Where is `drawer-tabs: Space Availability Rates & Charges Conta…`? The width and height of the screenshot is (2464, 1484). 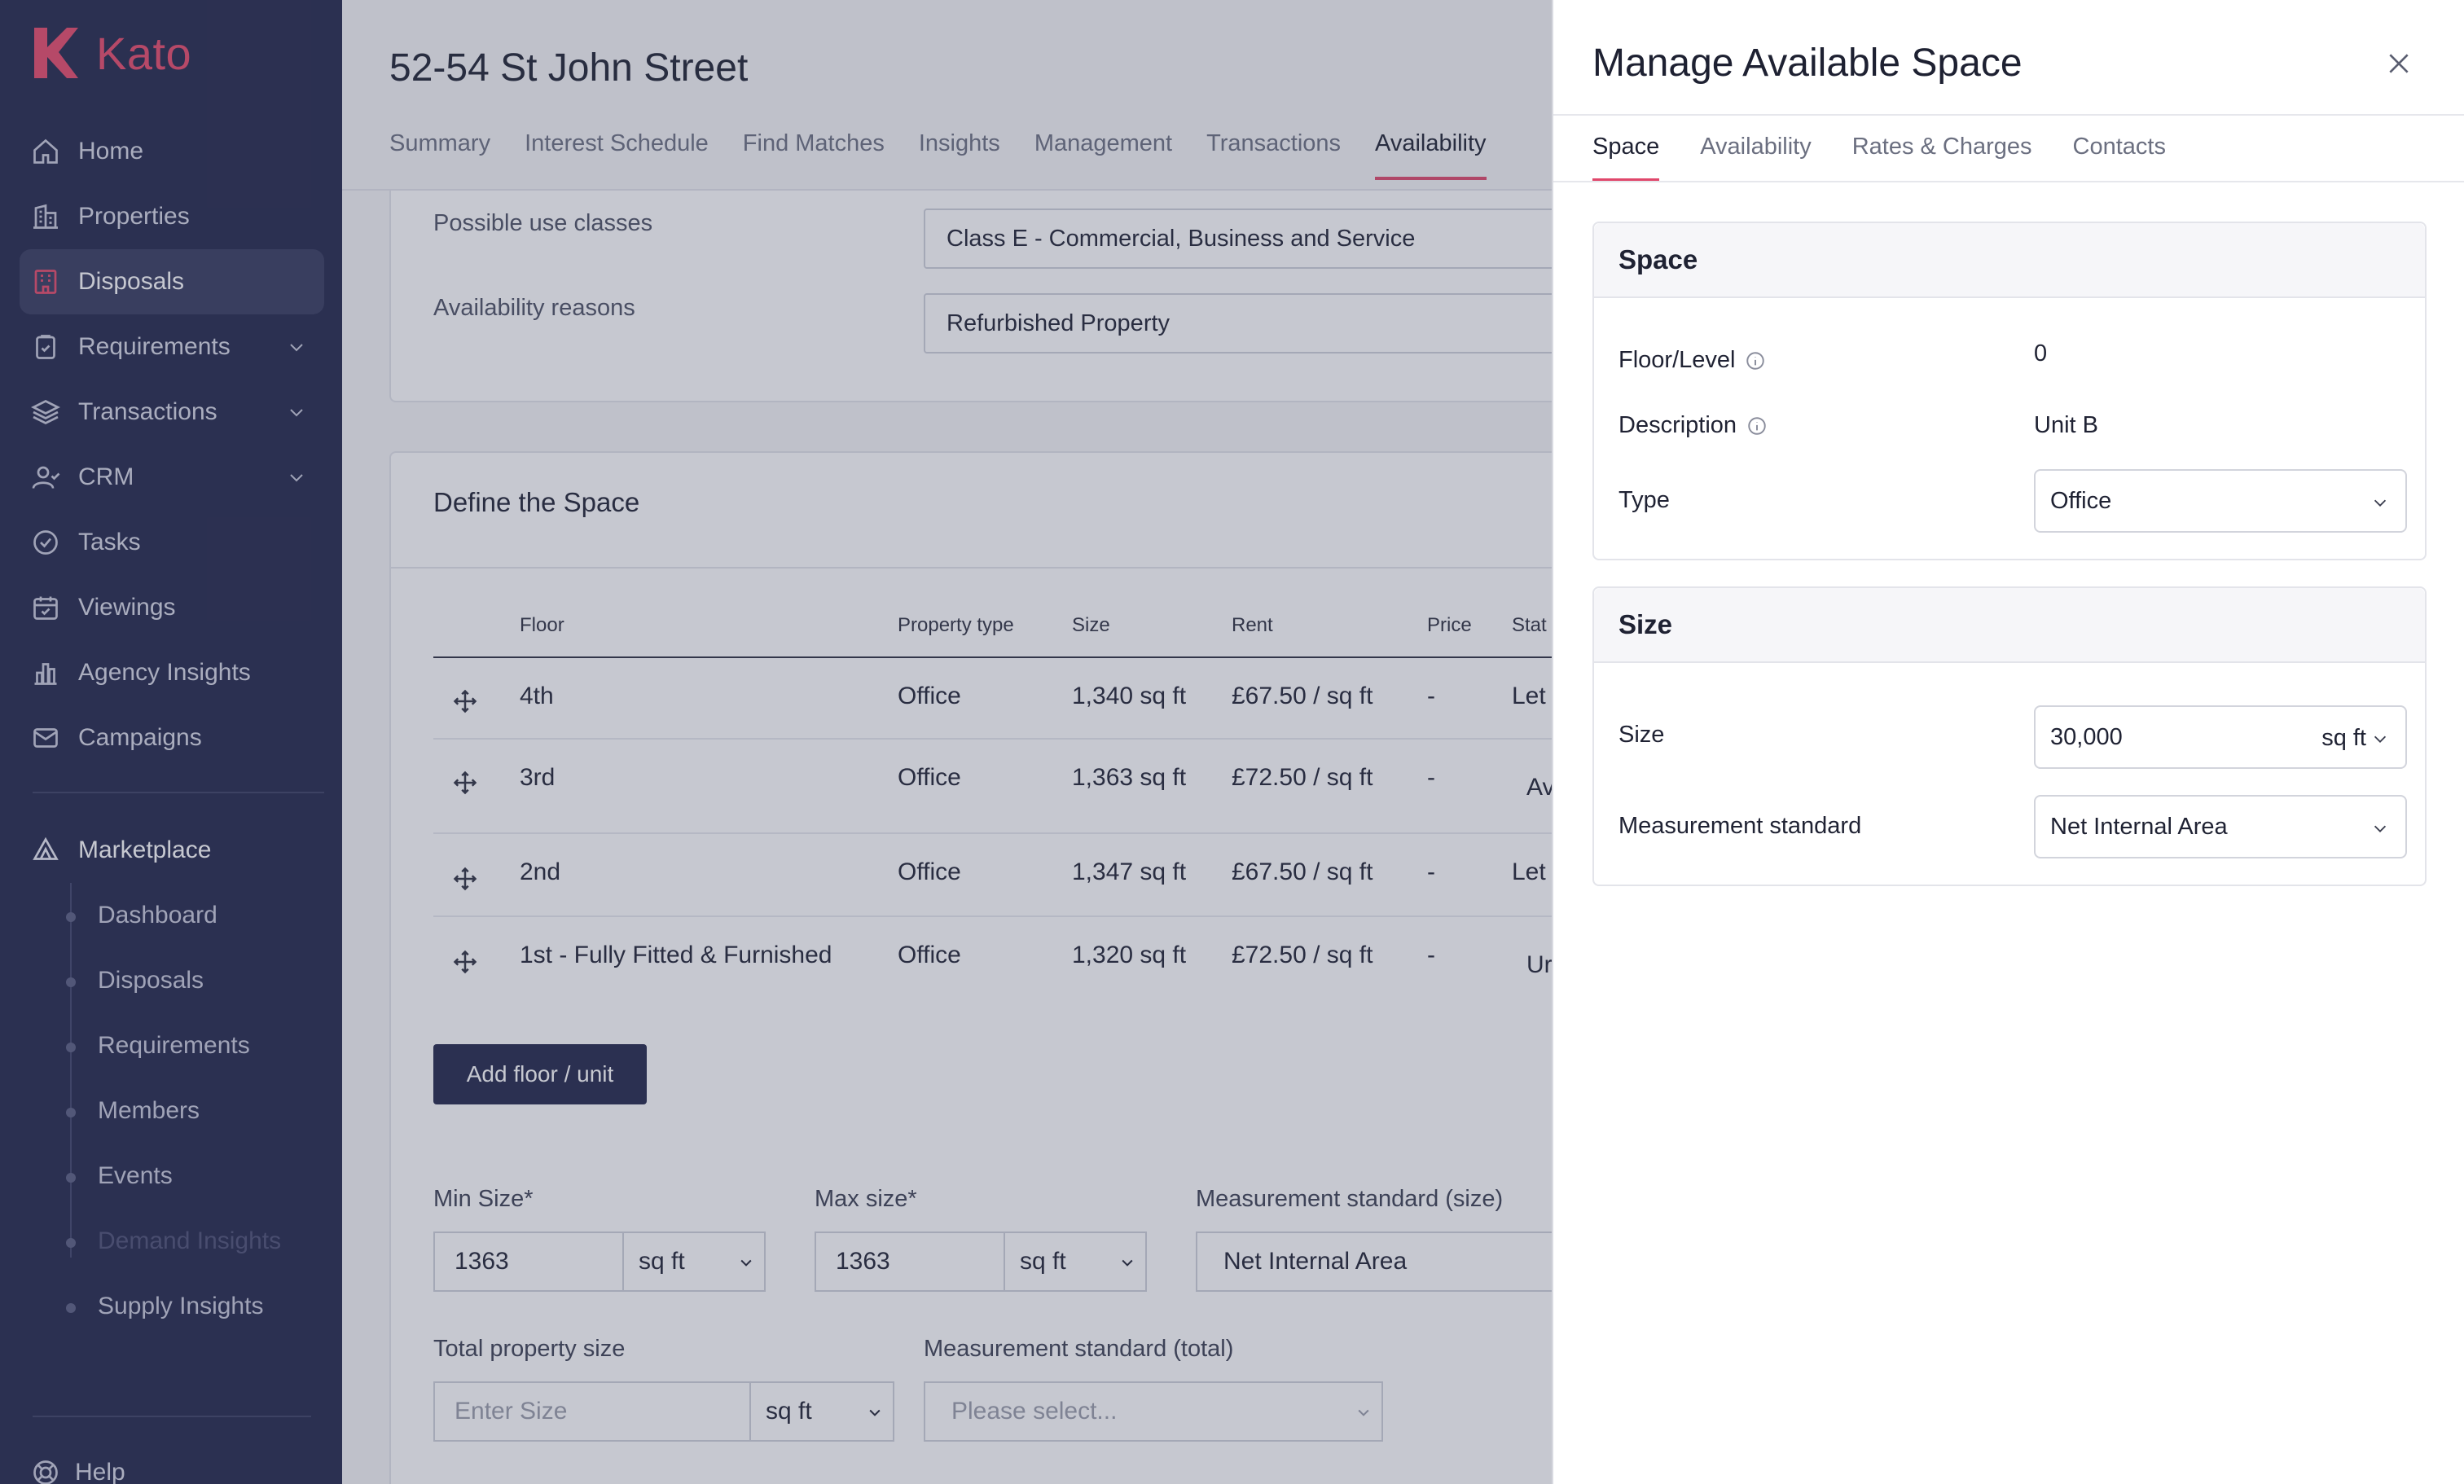 drawer-tabs: Space Availability Rates & Charges Conta… is located at coordinates (1879, 158).